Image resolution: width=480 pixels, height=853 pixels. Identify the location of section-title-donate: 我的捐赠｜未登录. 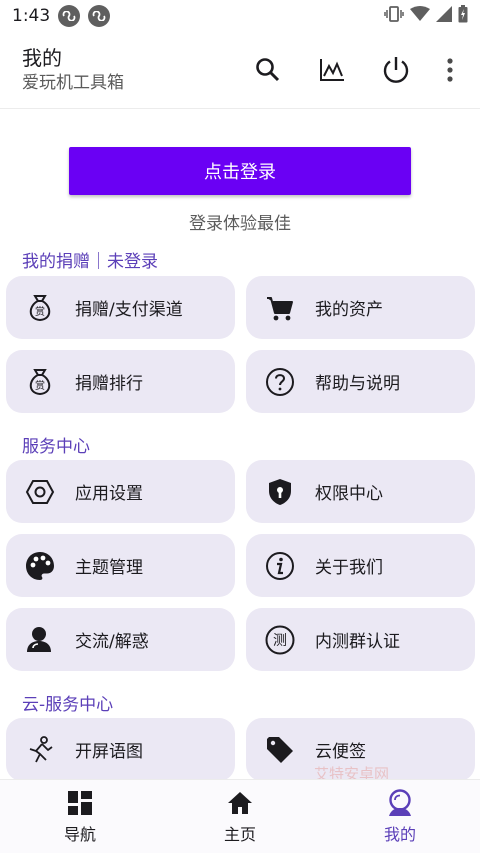
(90, 262).